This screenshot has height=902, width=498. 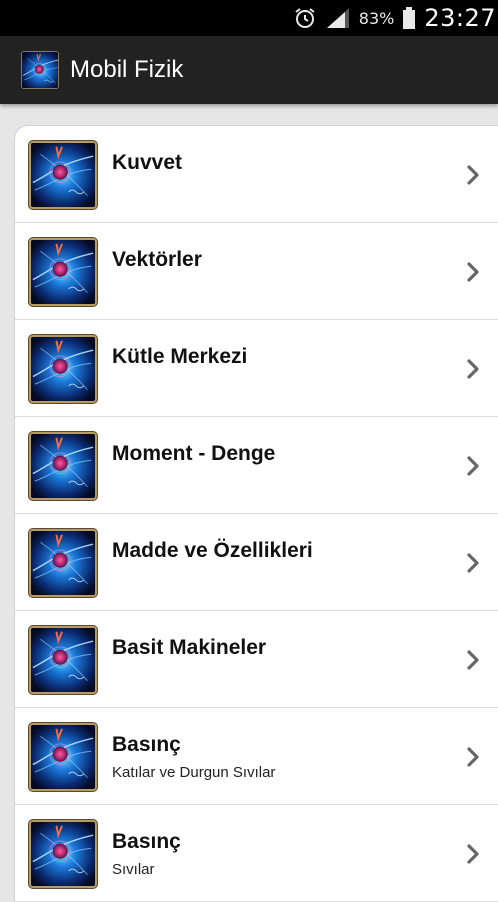 I want to click on list-item-title: Kuvvet, so click(x=147, y=162).